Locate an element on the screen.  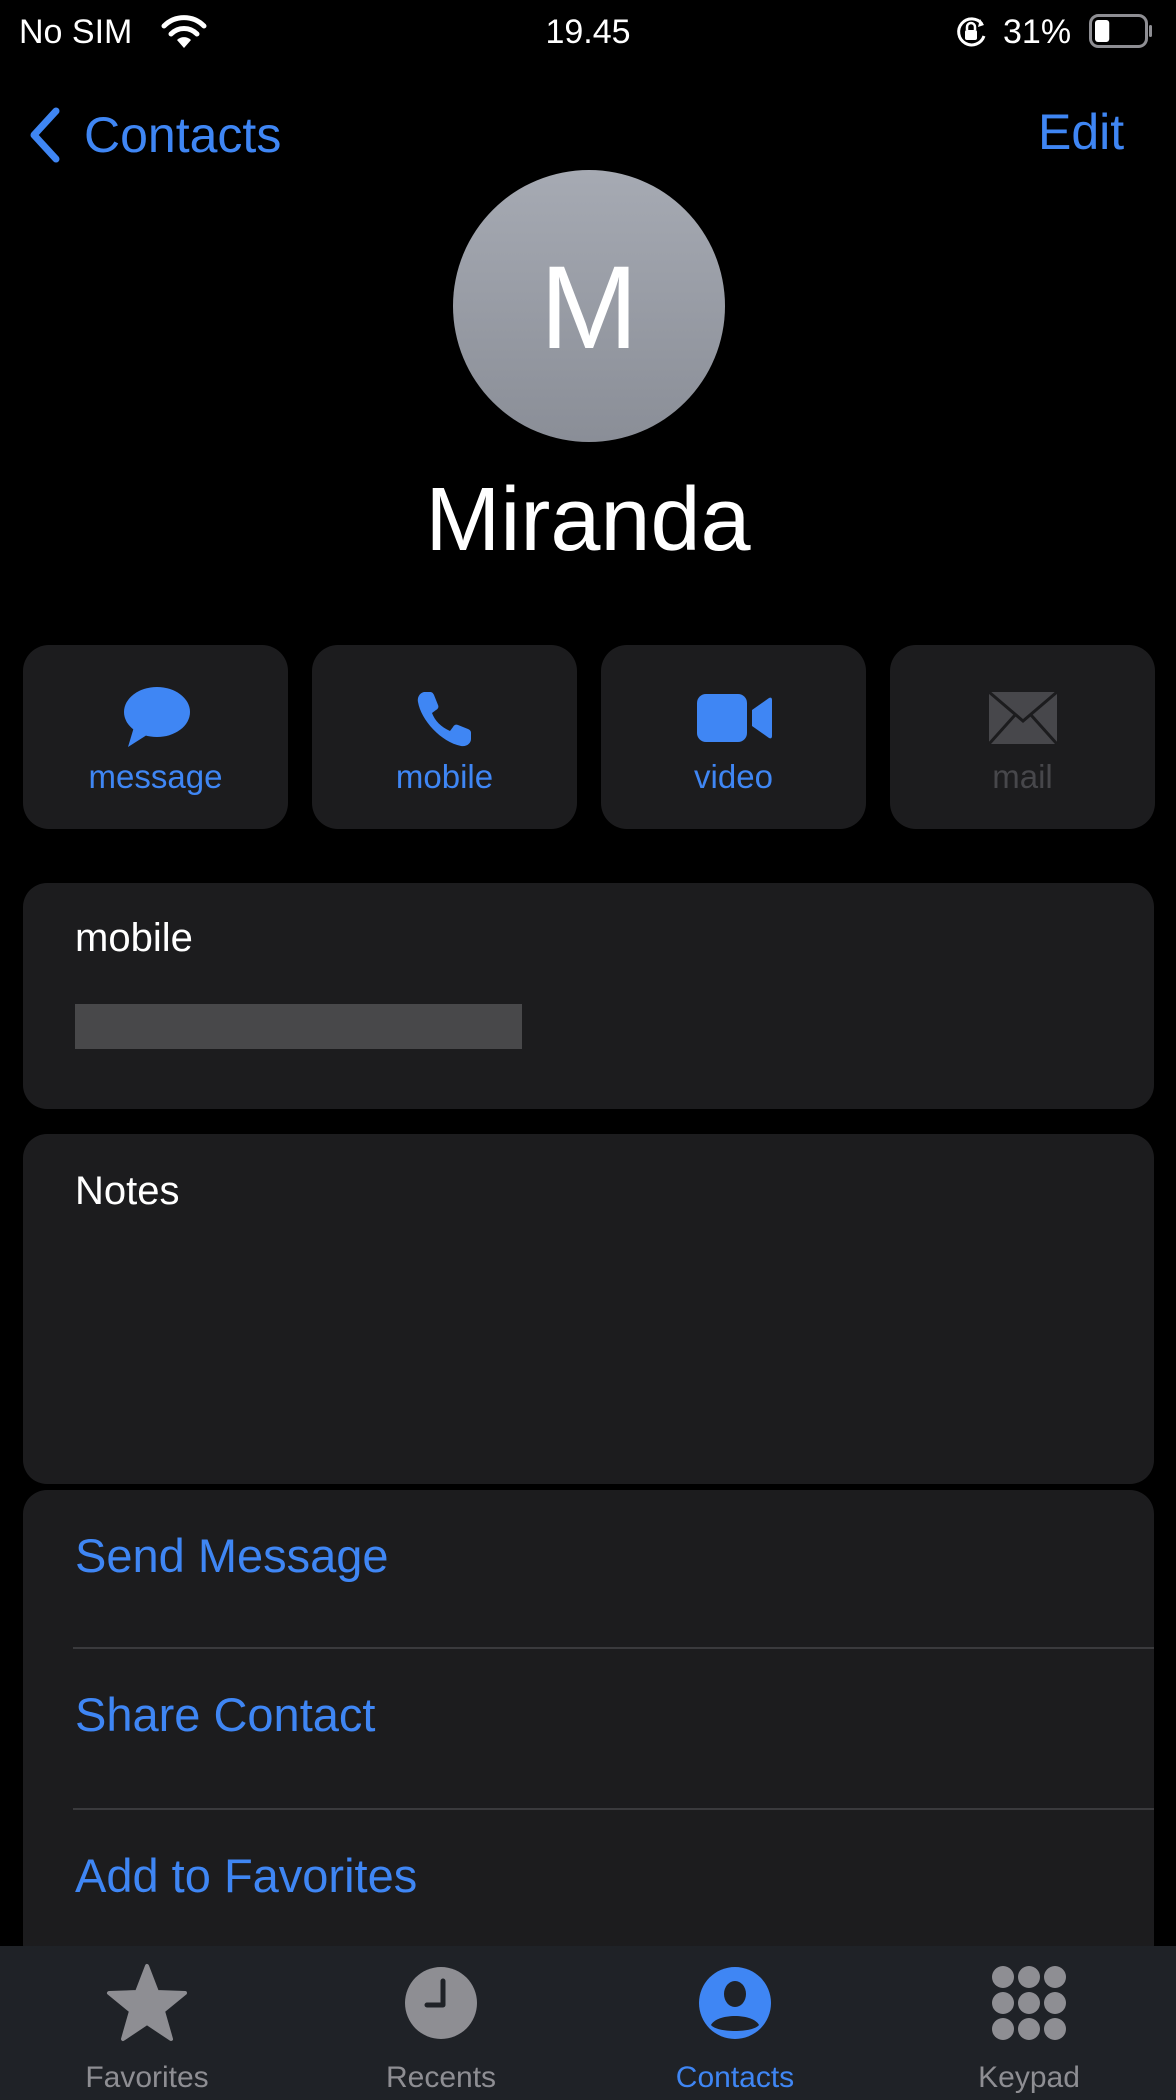
mail-action-button: mail is located at coordinates (1022, 737).